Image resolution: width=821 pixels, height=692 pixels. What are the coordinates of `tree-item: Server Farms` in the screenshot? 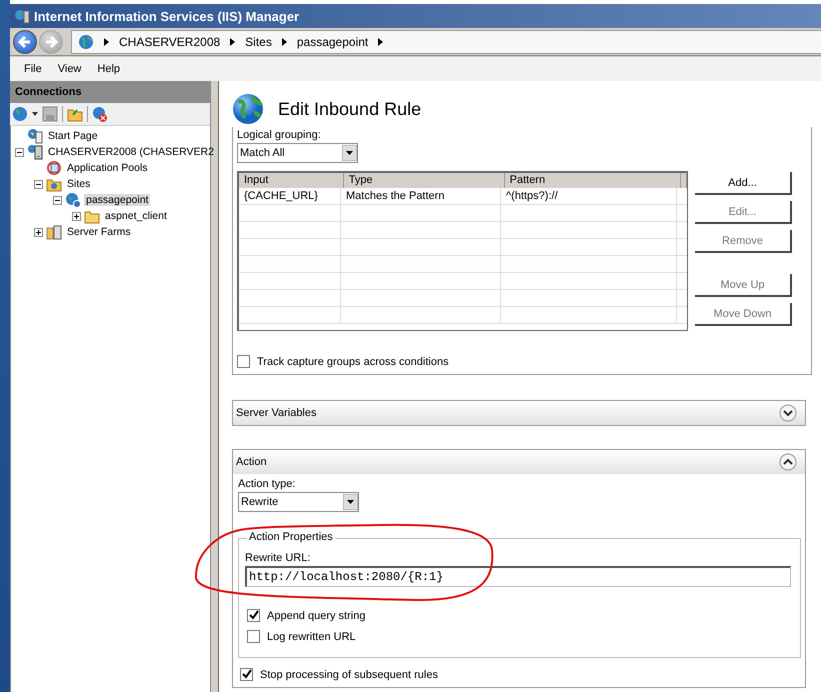 It's located at (99, 232).